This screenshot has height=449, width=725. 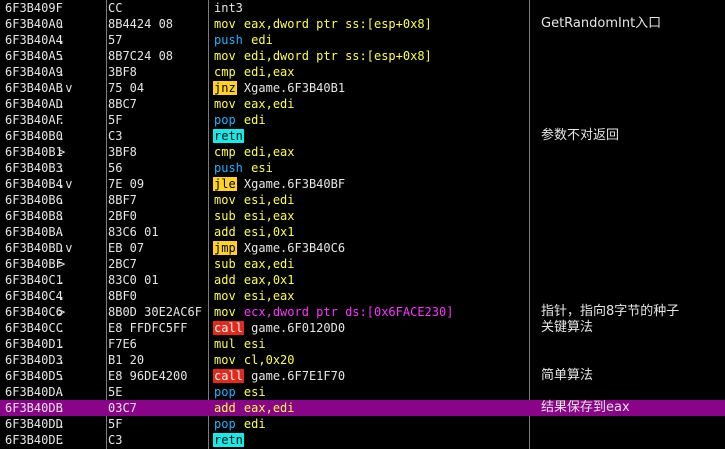 What do you see at coordinates (362, 232) in the screenshot?
I see `code-row: 6F3B40BA. 83C6 01 add esi,0x1` at bounding box center [362, 232].